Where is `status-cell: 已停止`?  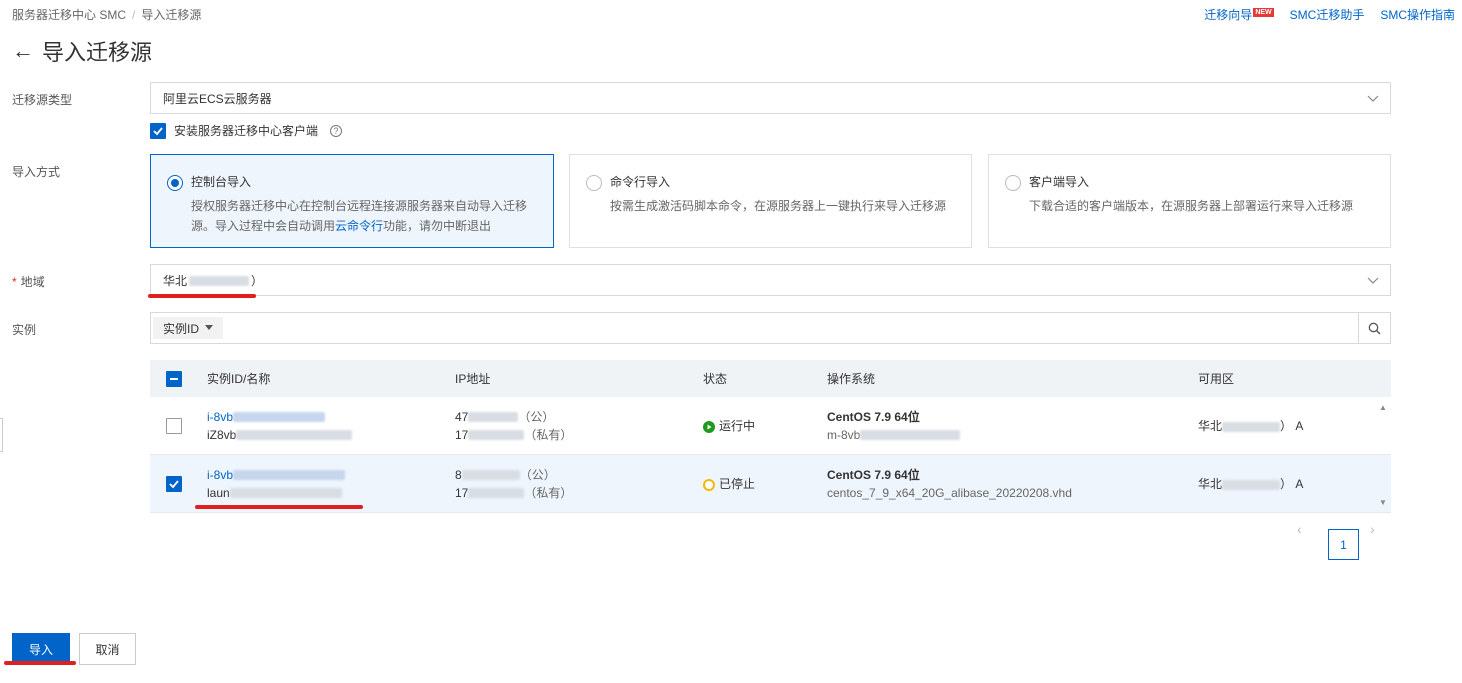 status-cell: 已停止 is located at coordinates (729, 483).